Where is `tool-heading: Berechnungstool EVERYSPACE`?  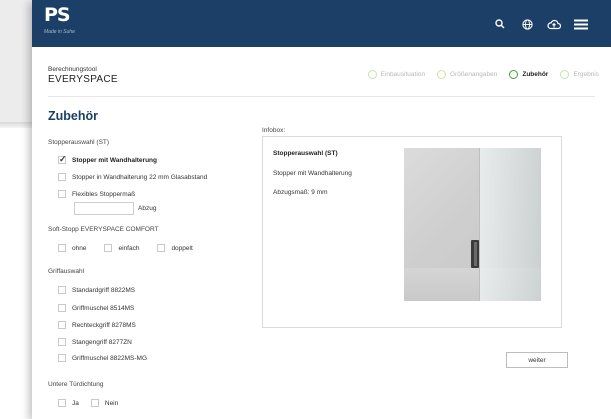
tool-heading: Berechnungstool EVERYSPACE is located at coordinates (83, 75).